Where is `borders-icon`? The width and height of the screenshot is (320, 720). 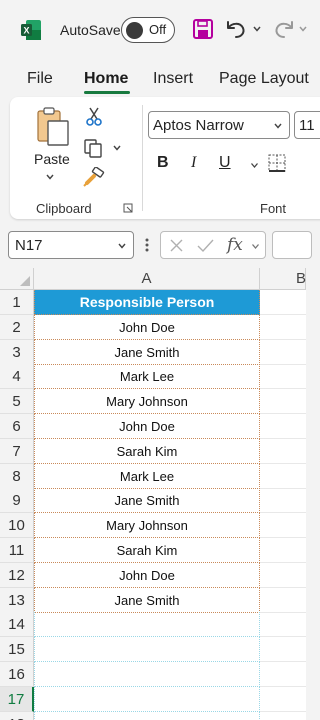
borders-icon is located at coordinates (277, 163).